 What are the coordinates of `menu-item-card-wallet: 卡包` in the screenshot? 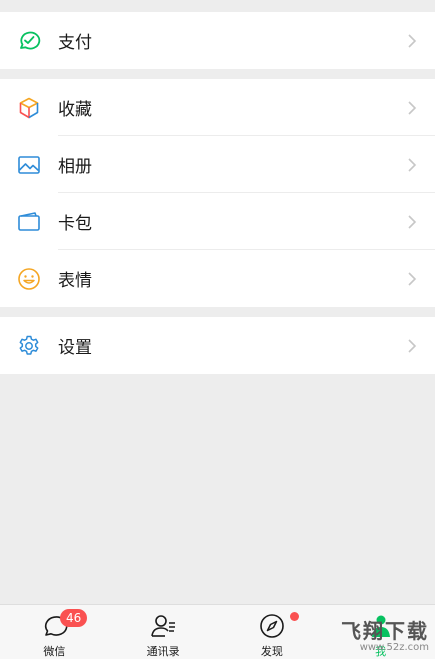 It's located at (217, 221).